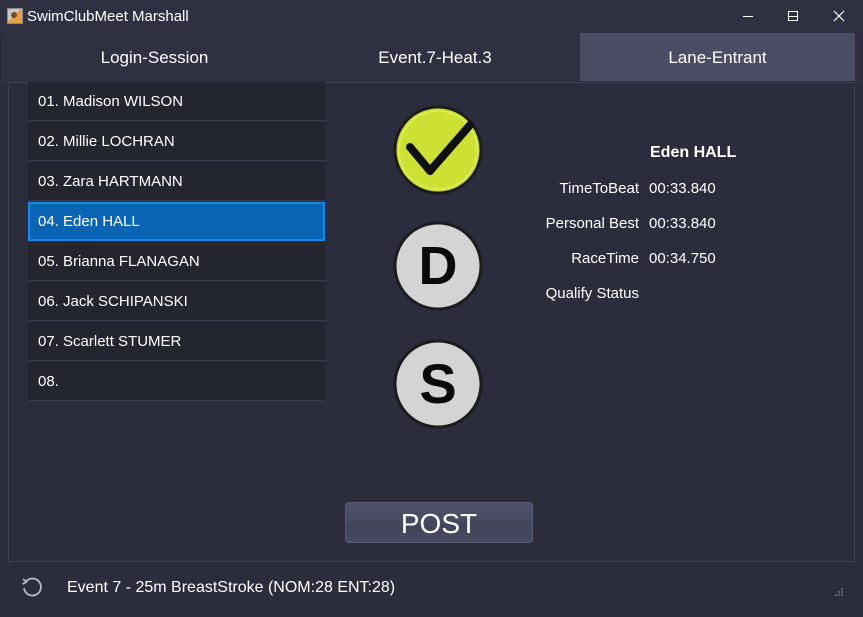 This screenshot has width=863, height=617. Describe the element at coordinates (605, 258) in the screenshot. I see `race-time-label: RaceTime` at that location.